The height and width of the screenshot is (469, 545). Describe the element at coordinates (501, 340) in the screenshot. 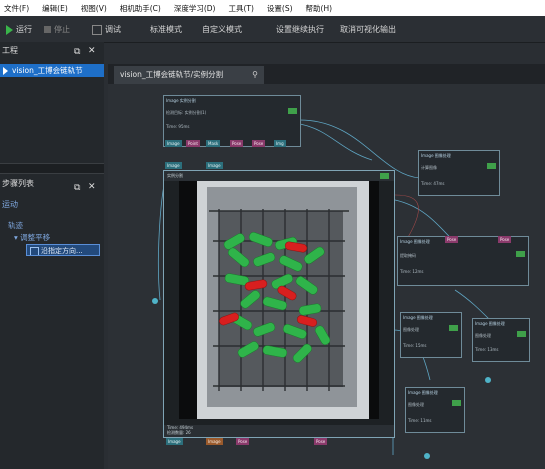

I see `node-process-b: Image 图像处理 图像处理 Time: 13ms` at that location.